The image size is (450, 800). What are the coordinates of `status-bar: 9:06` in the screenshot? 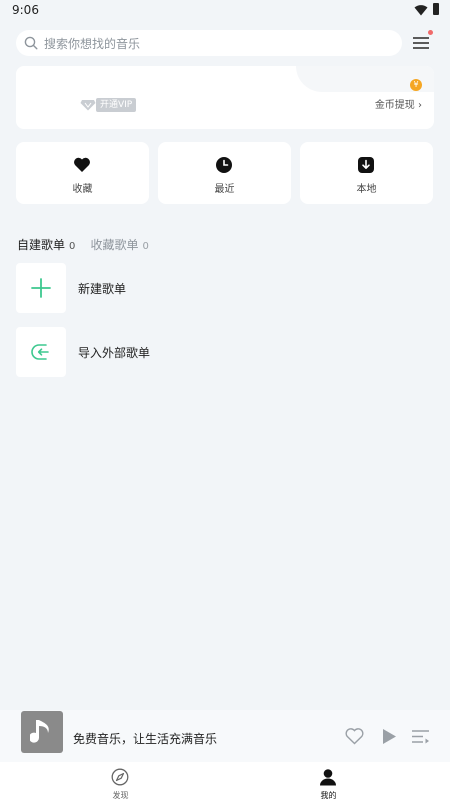 It's located at (225, 11).